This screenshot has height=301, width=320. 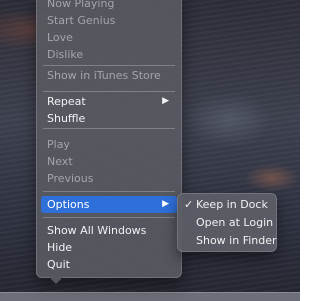 What do you see at coordinates (60, 37) in the screenshot?
I see `menu-item-label: Love` at bounding box center [60, 37].